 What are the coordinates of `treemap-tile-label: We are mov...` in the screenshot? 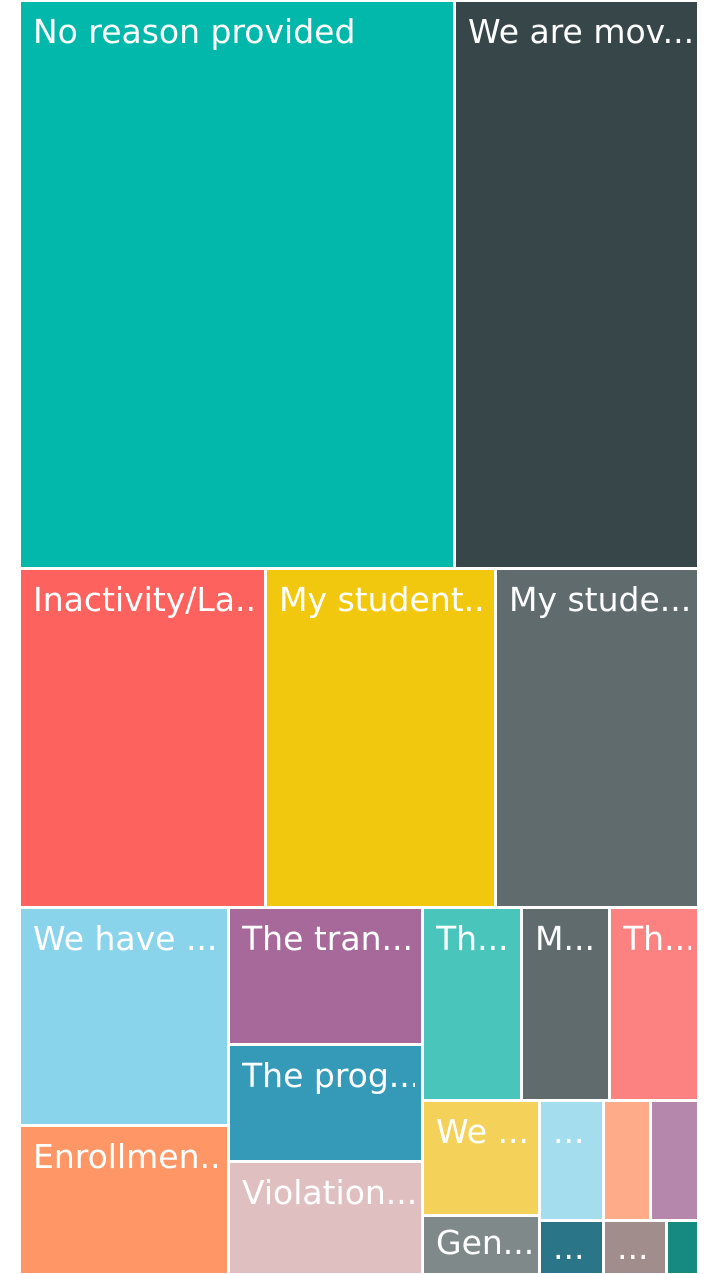 It's located at (579, 31).